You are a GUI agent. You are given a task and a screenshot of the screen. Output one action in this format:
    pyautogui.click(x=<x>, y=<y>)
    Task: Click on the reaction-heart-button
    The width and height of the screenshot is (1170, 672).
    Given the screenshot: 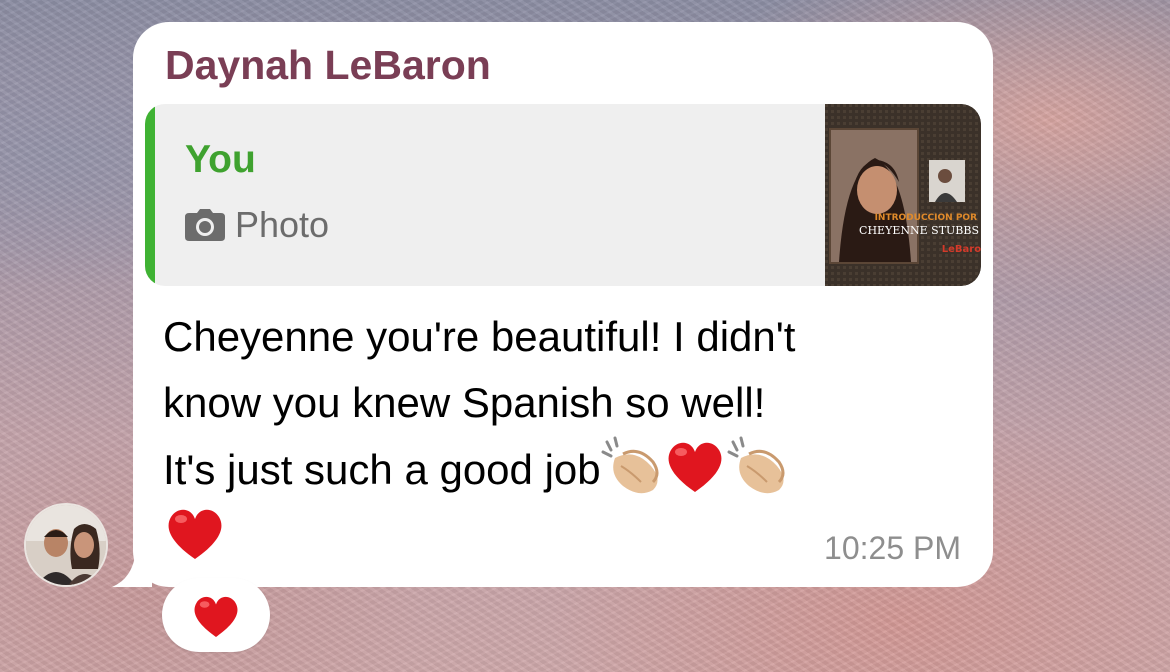 What is the action you would take?
    pyautogui.click(x=216, y=615)
    